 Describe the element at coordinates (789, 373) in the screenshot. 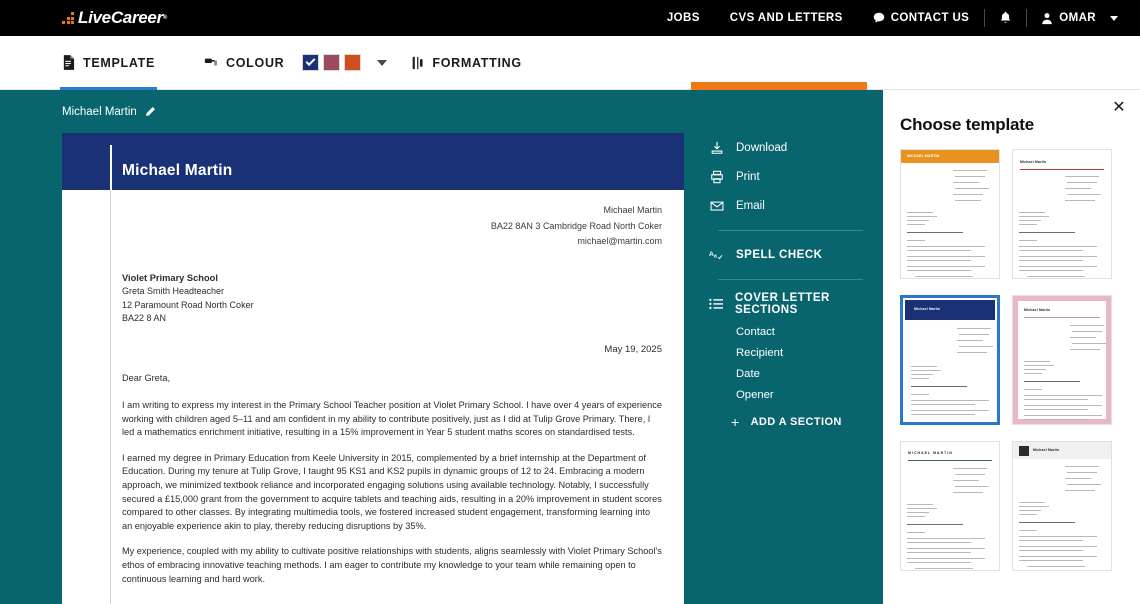

I see `section-item-date: Date` at that location.